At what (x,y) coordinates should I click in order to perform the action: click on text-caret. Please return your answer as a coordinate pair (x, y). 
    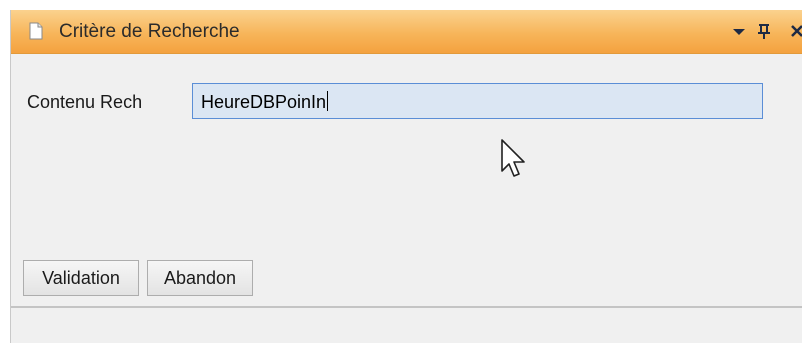
    Looking at the image, I should click on (328, 101).